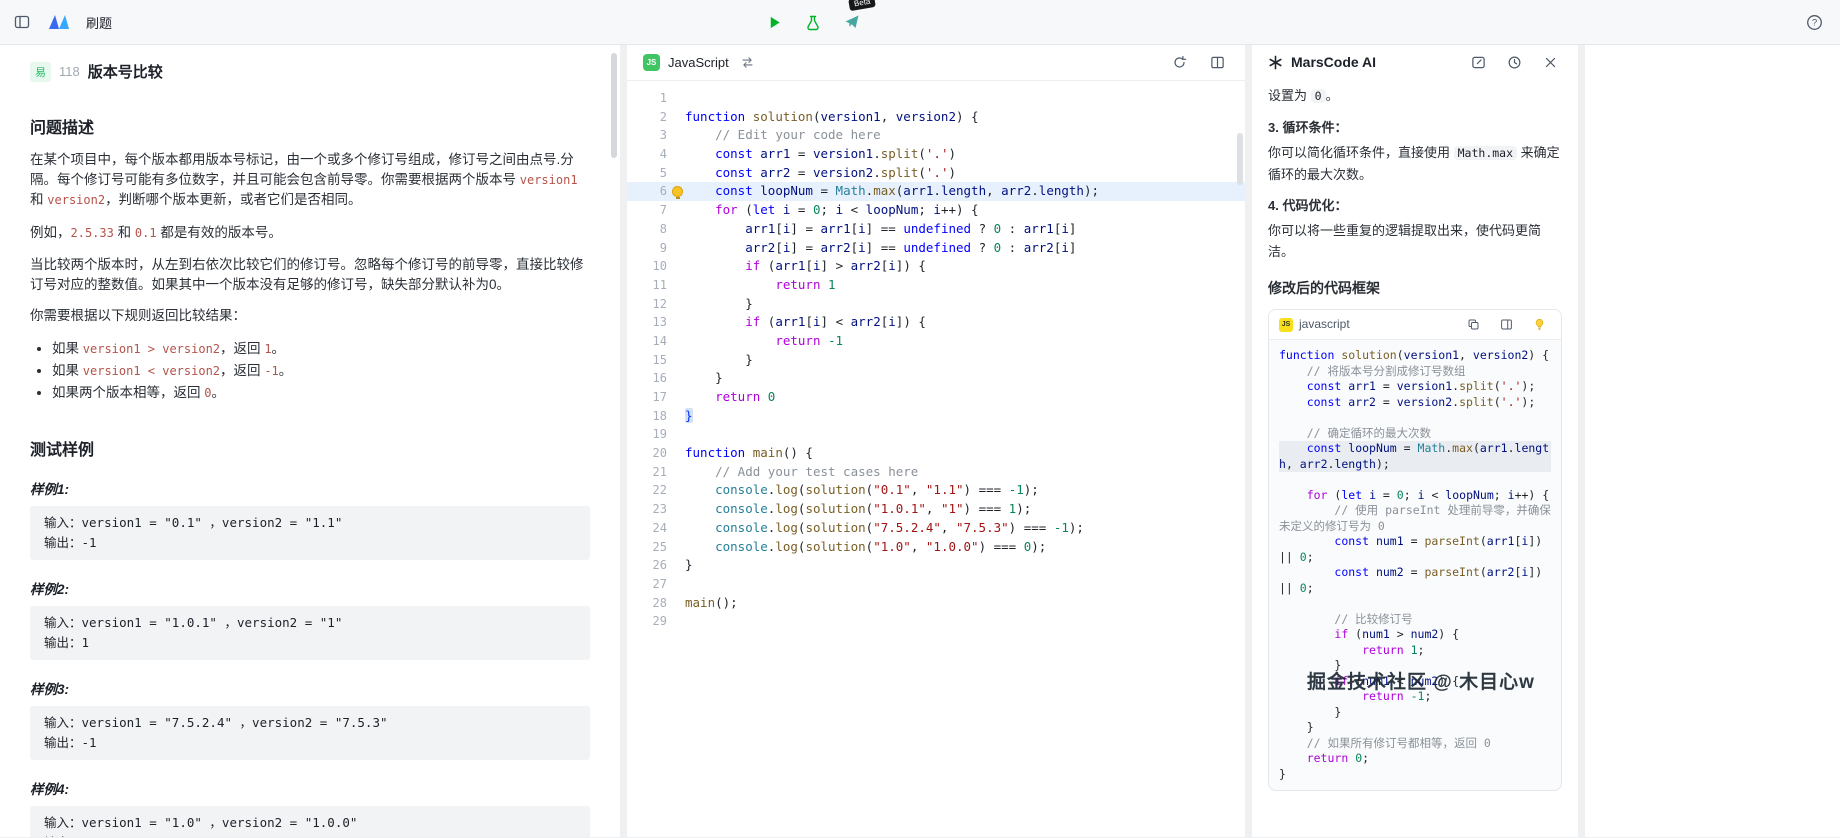 The width and height of the screenshot is (1840, 838). What do you see at coordinates (1814, 23) in the screenshot?
I see `help-icon: ?` at bounding box center [1814, 23].